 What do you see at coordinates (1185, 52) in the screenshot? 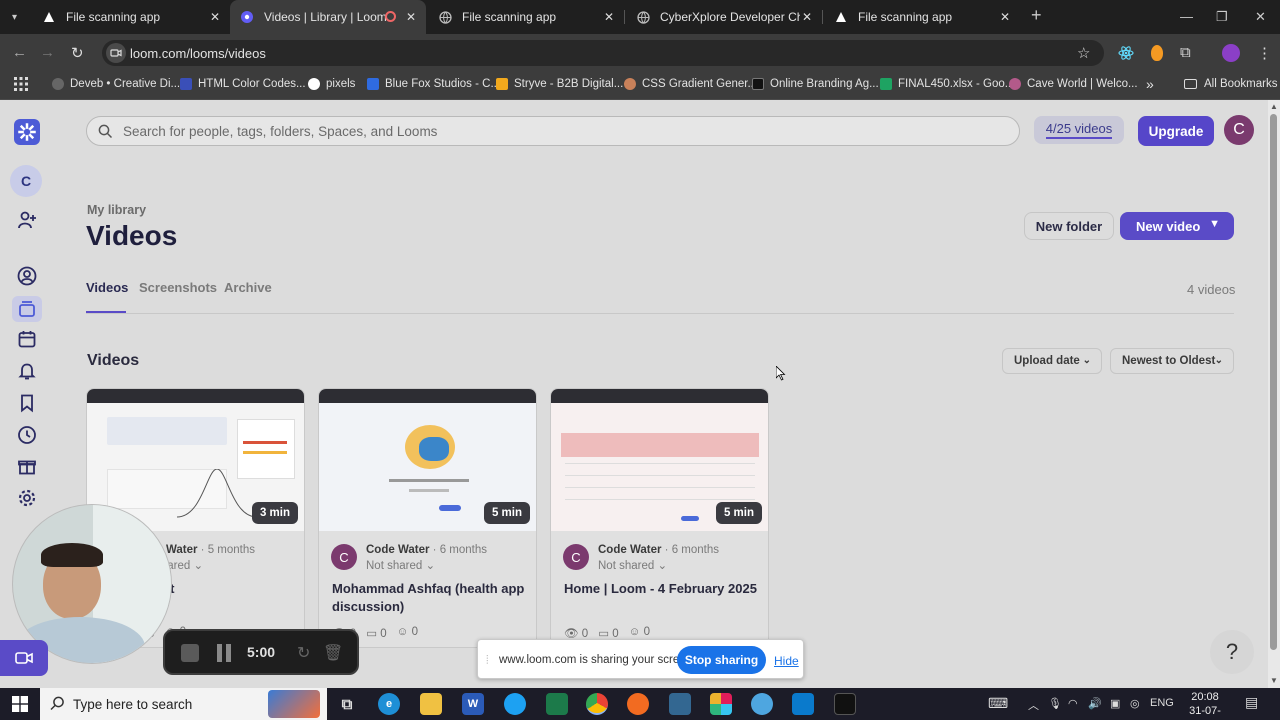
I see `extensions-puzzle-icon: ⧉` at bounding box center [1185, 52].